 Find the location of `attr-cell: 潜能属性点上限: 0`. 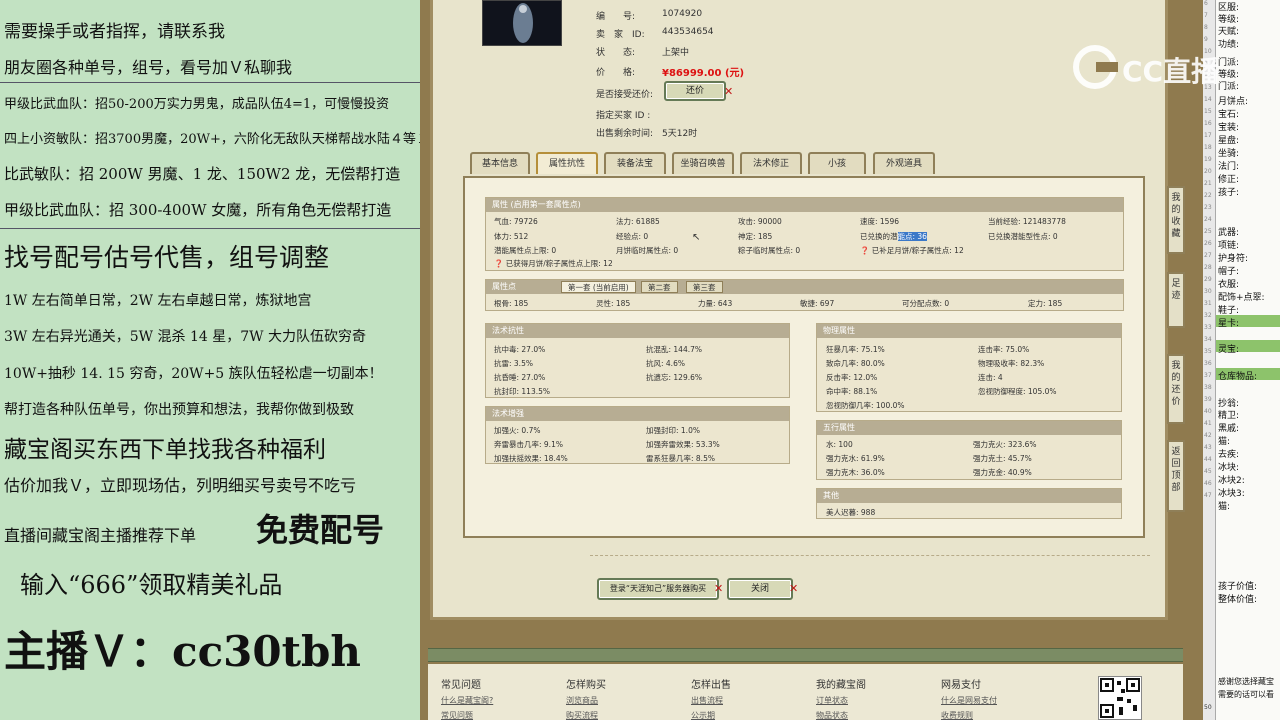

attr-cell: 潜能属性点上限: 0 is located at coordinates (525, 250).